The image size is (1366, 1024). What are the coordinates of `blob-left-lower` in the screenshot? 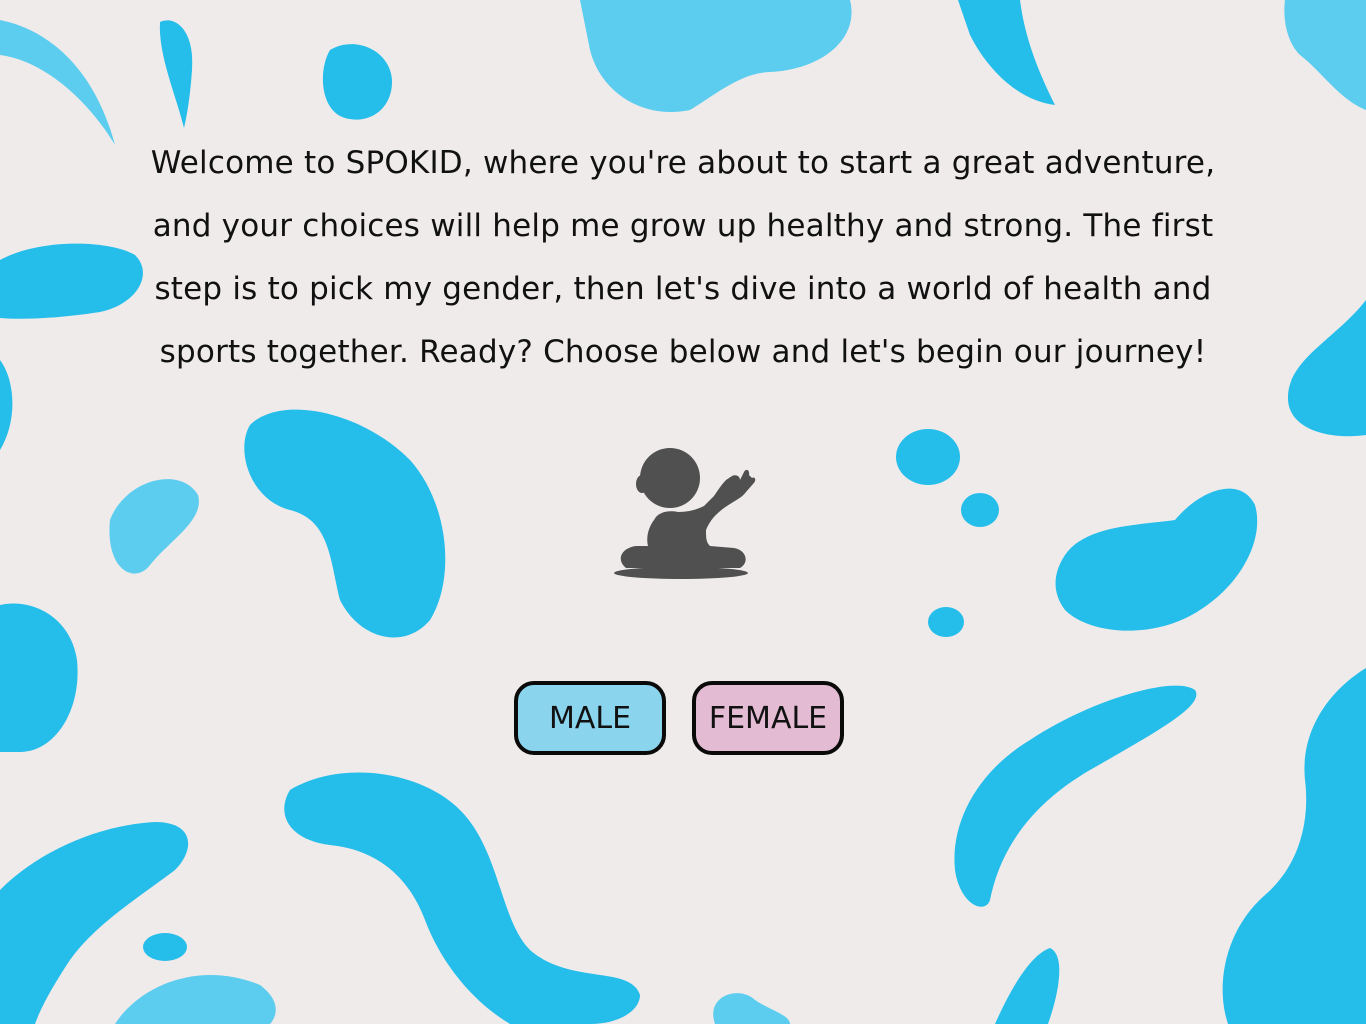 It's located at (39, 677).